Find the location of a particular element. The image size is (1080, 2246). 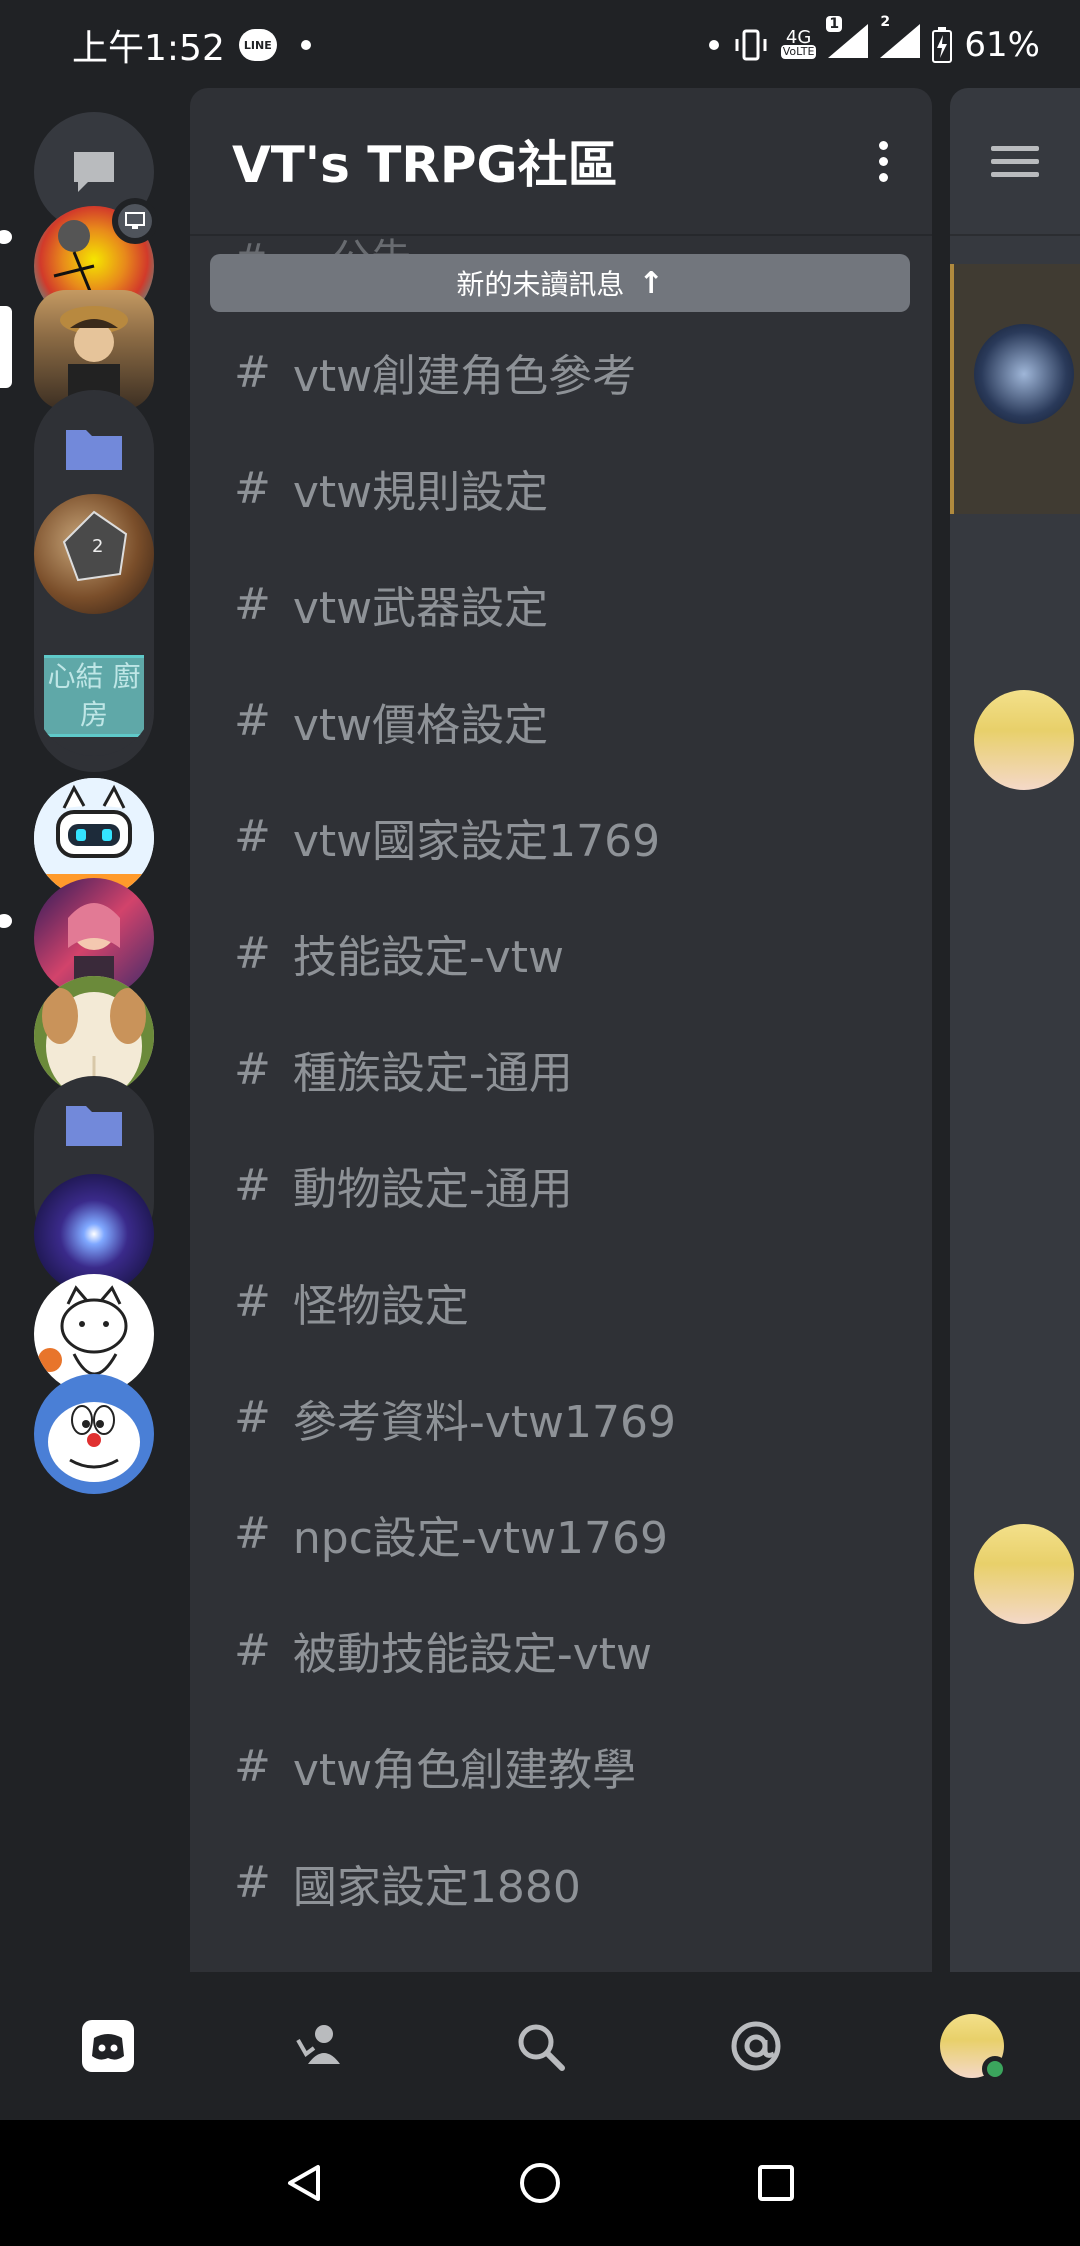

battery-percent: 61% is located at coordinates (1002, 45).